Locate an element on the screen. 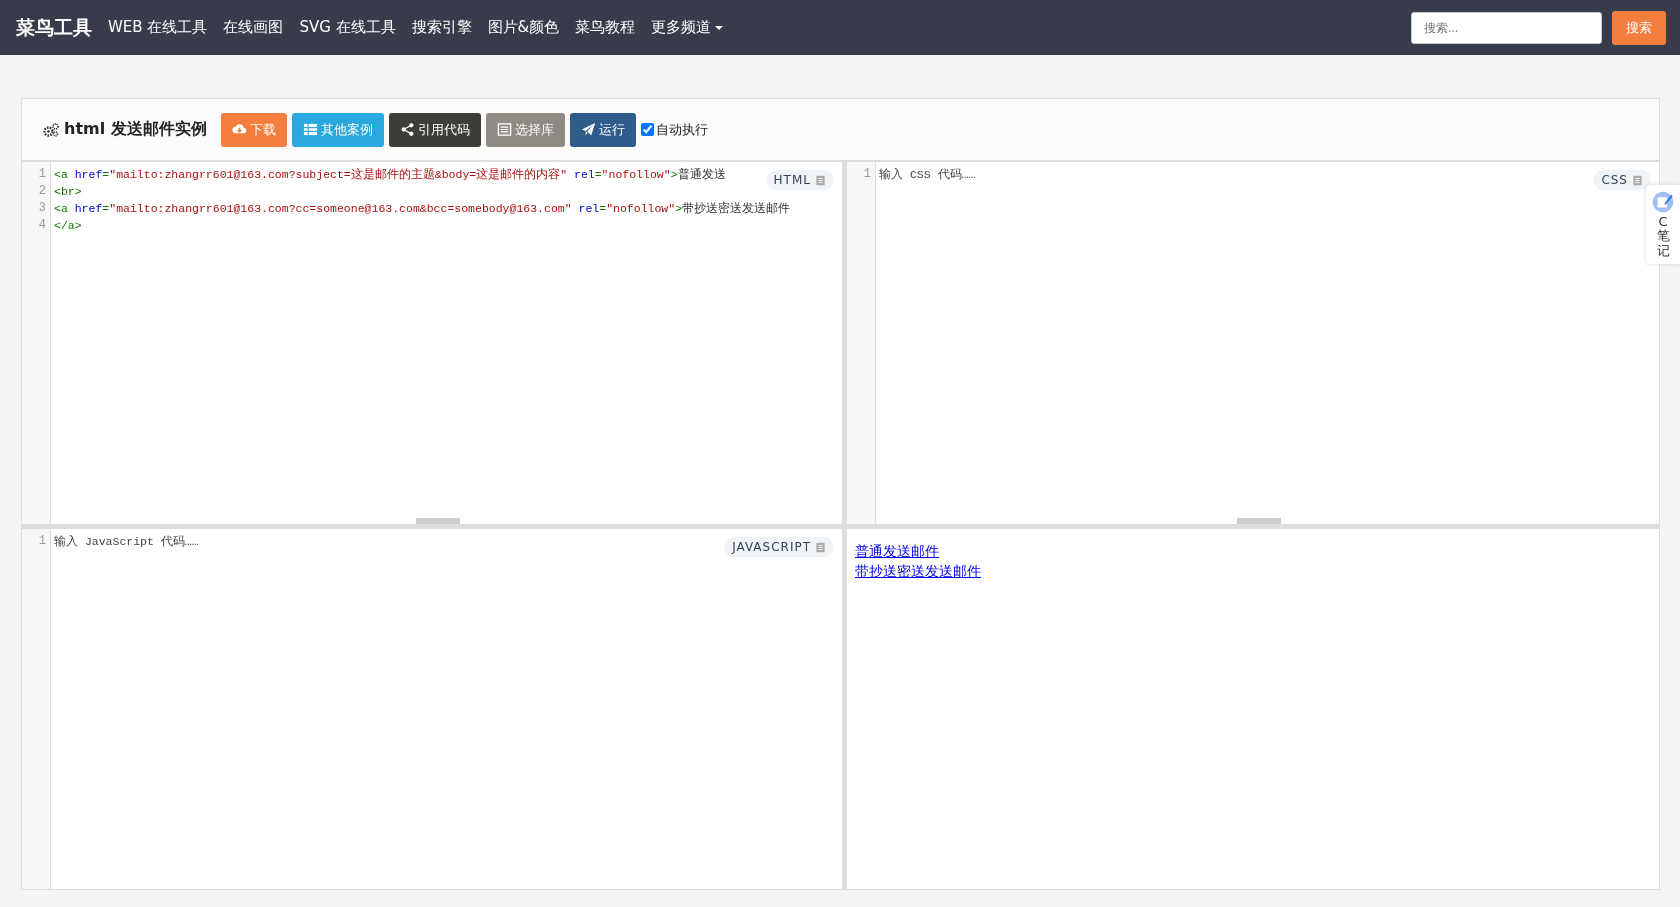 The height and width of the screenshot is (907, 1680). checkbox-label: 自动执行 is located at coordinates (681, 129).